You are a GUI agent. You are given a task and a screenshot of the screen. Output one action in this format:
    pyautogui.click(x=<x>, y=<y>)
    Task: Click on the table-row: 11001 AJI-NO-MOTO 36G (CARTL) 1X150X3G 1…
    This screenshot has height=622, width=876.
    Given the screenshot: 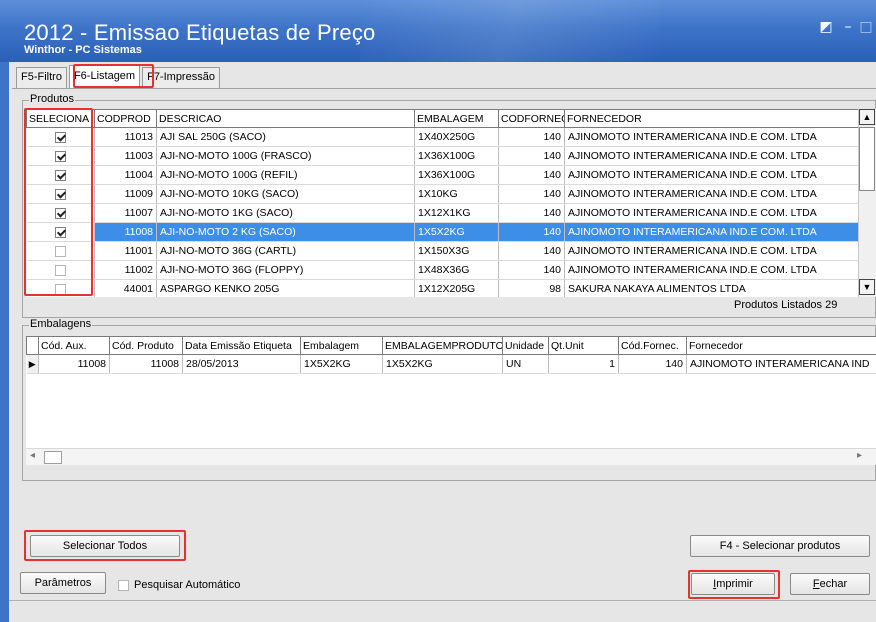 What is the action you would take?
    pyautogui.click(x=442, y=251)
    